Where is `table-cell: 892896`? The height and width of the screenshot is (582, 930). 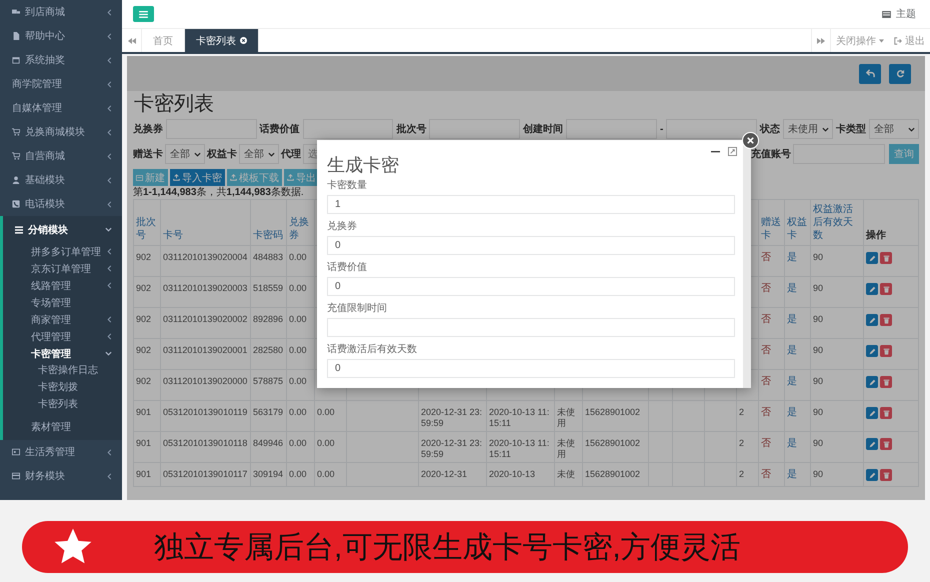
table-cell: 892896 is located at coordinates (268, 319).